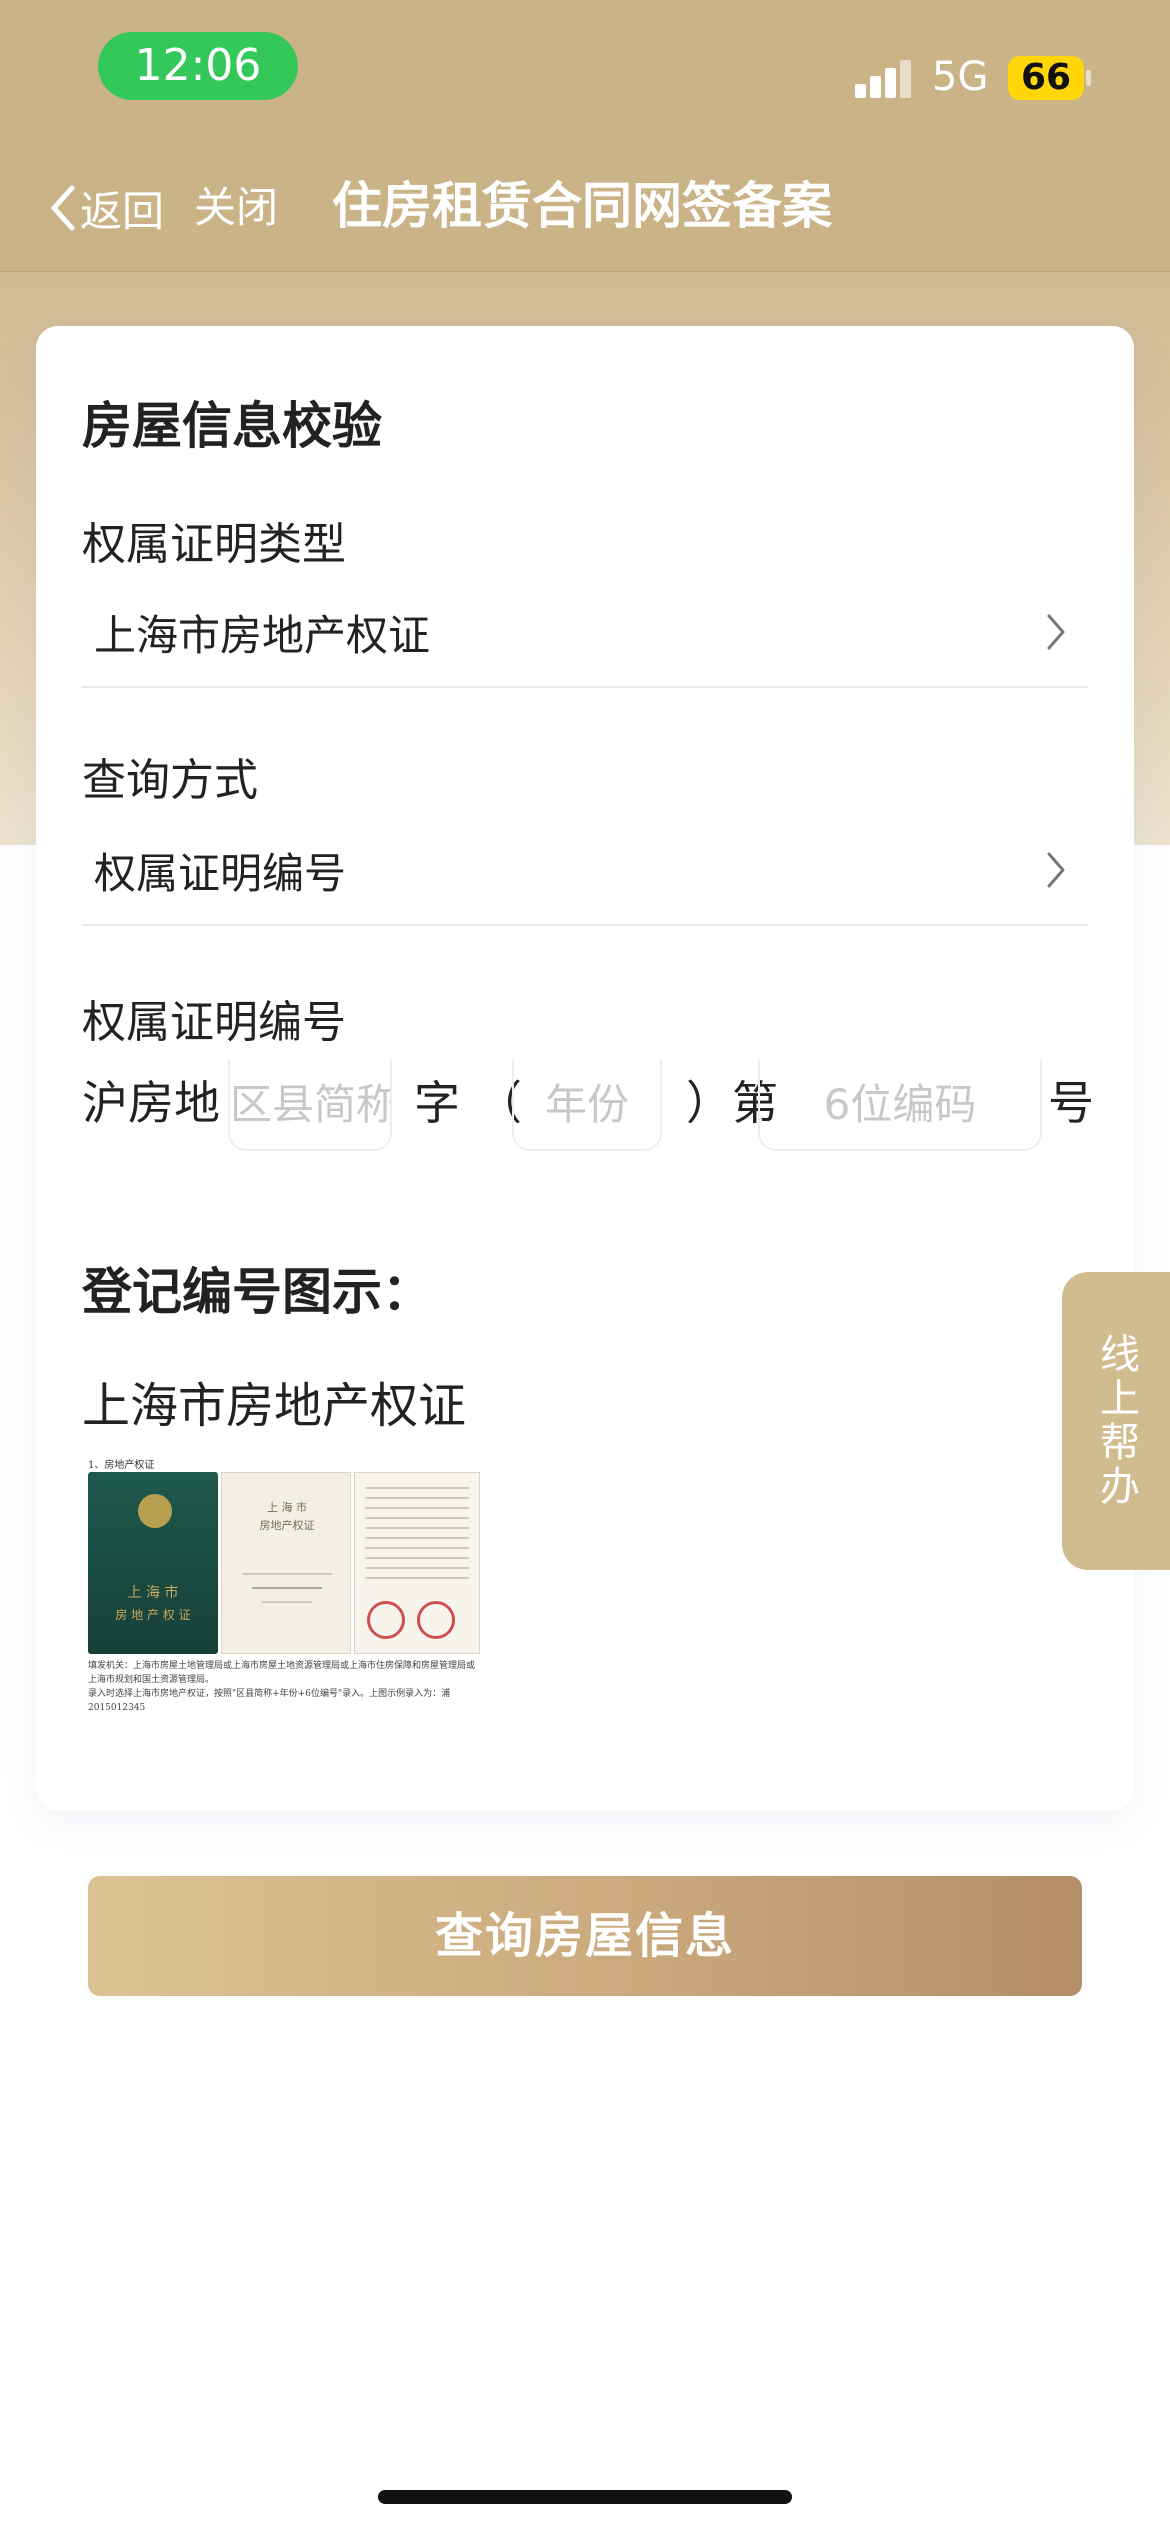 This screenshot has height=2532, width=1170. Describe the element at coordinates (151, 1103) in the screenshot. I see `cert-prefix: 沪房地` at that location.